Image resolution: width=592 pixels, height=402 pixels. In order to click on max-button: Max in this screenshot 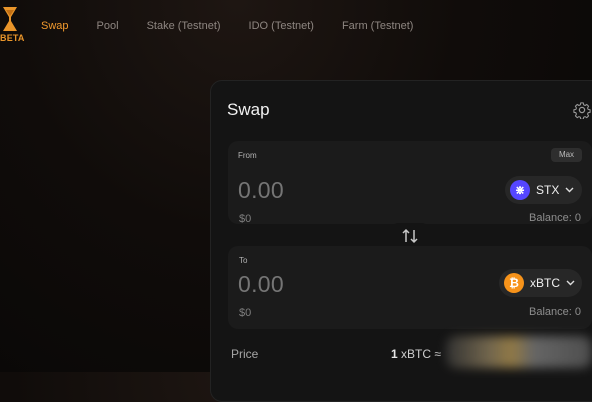, I will do `click(566, 155)`.